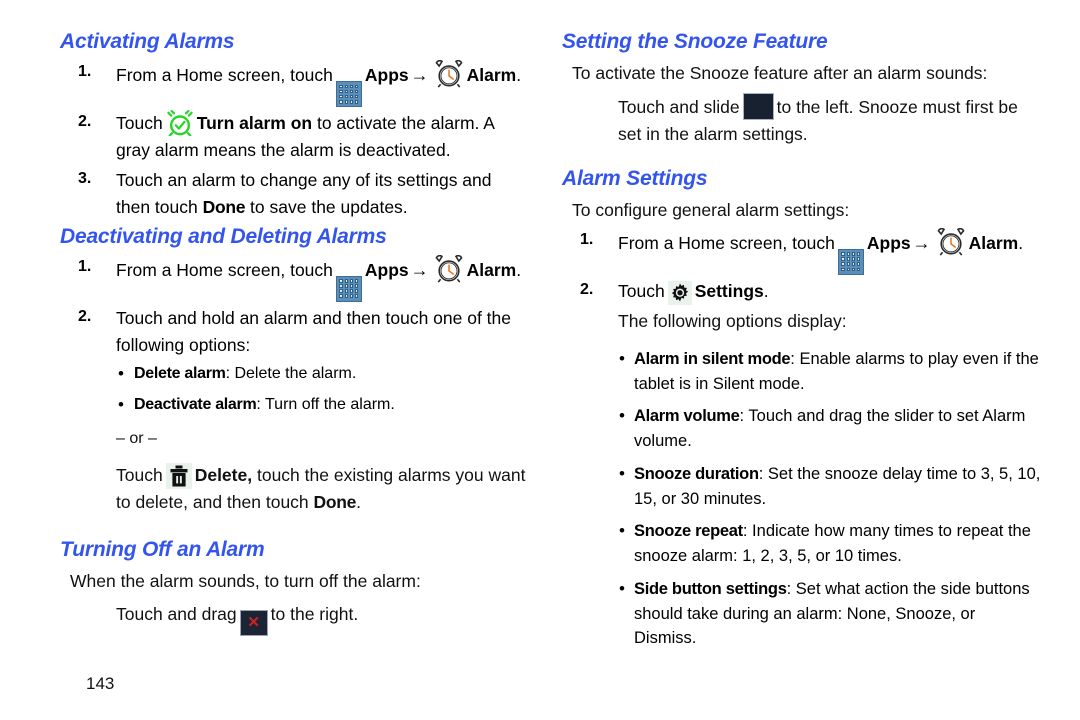 This screenshot has height=720, width=1080. What do you see at coordinates (696, 473) in the screenshot?
I see `option-name: Snooze duration` at bounding box center [696, 473].